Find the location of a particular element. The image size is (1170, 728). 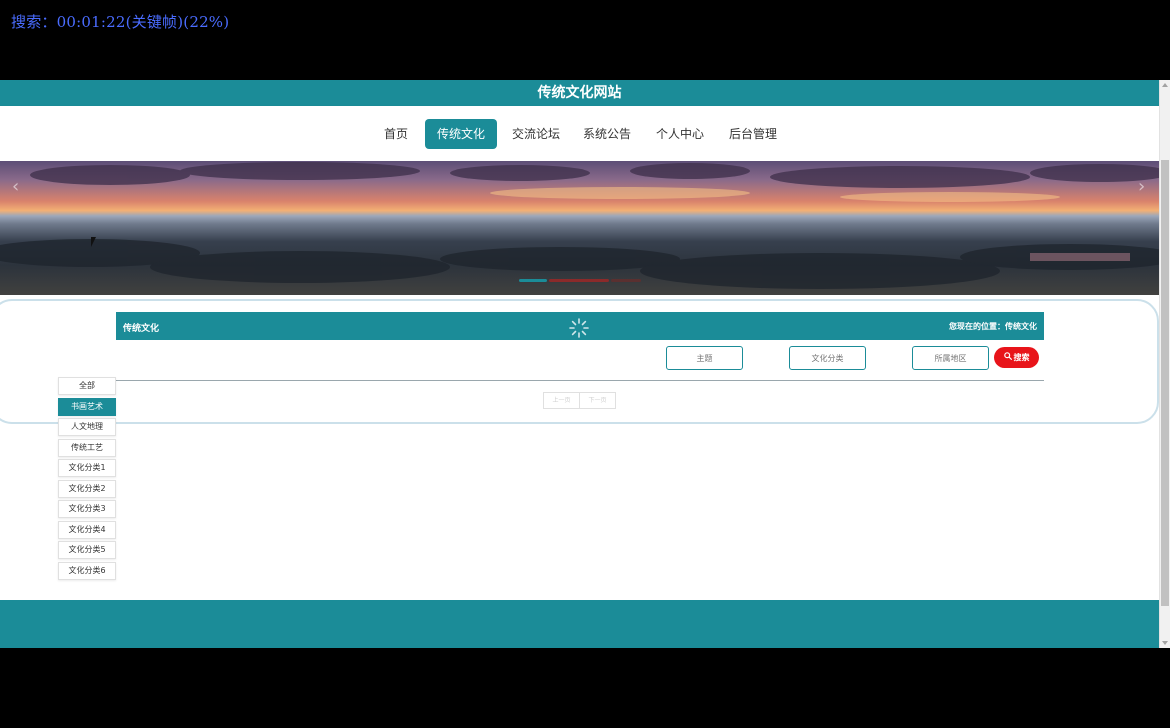

site-title: 传统文化网站 is located at coordinates (579, 93).